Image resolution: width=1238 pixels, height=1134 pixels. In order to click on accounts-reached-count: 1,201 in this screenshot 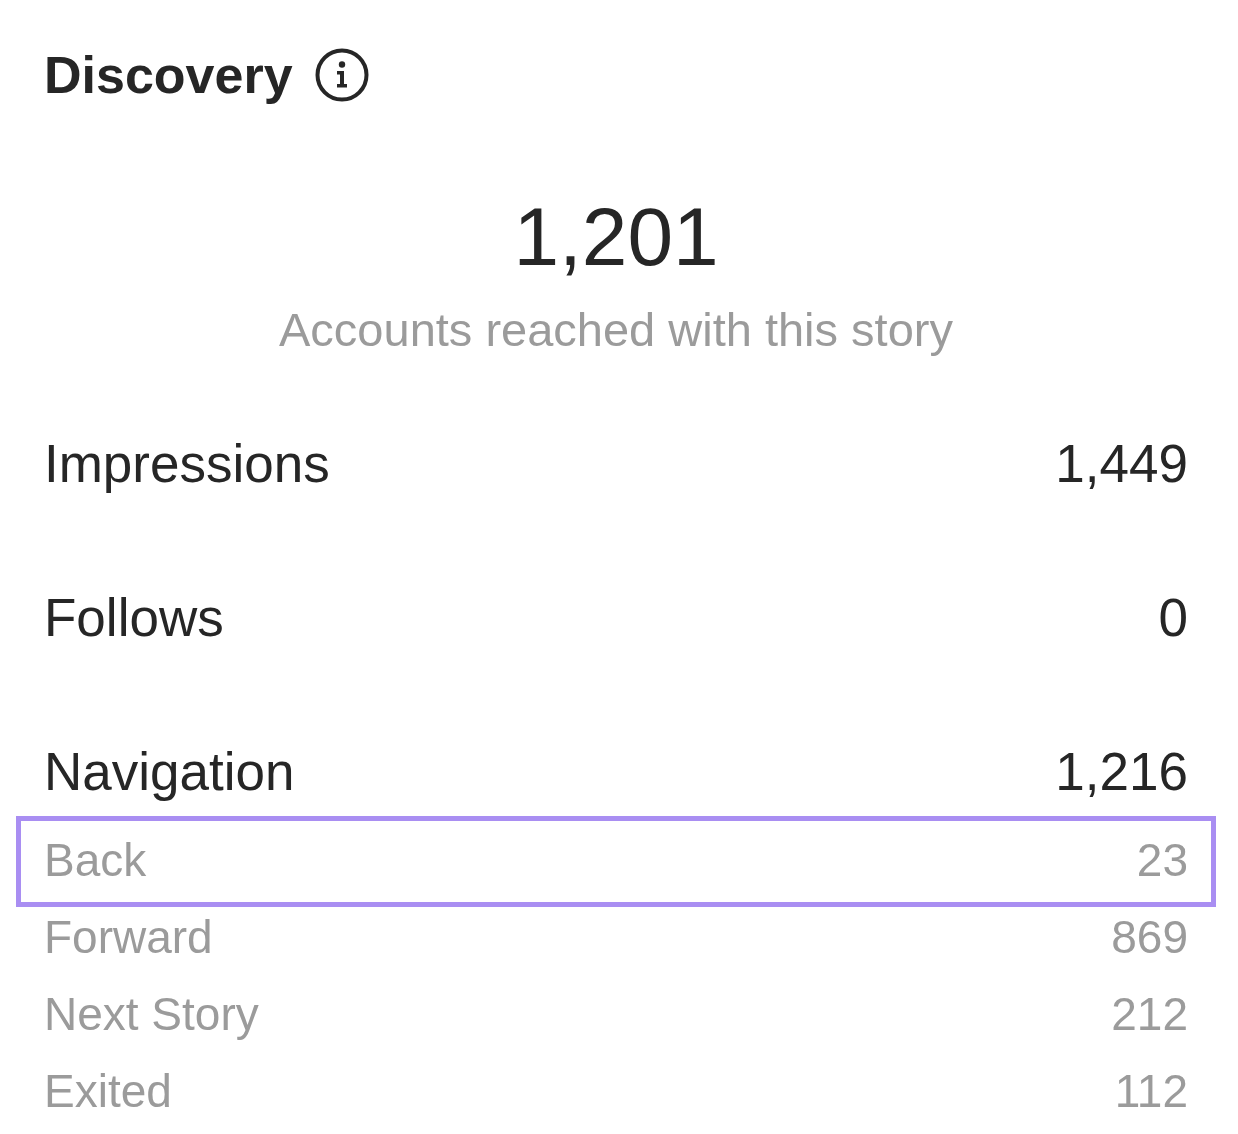, I will do `click(616, 237)`.